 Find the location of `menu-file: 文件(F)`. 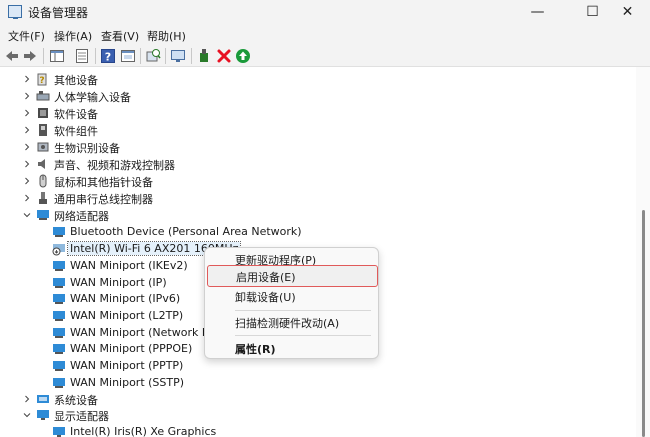

menu-file: 文件(F) is located at coordinates (26, 36).